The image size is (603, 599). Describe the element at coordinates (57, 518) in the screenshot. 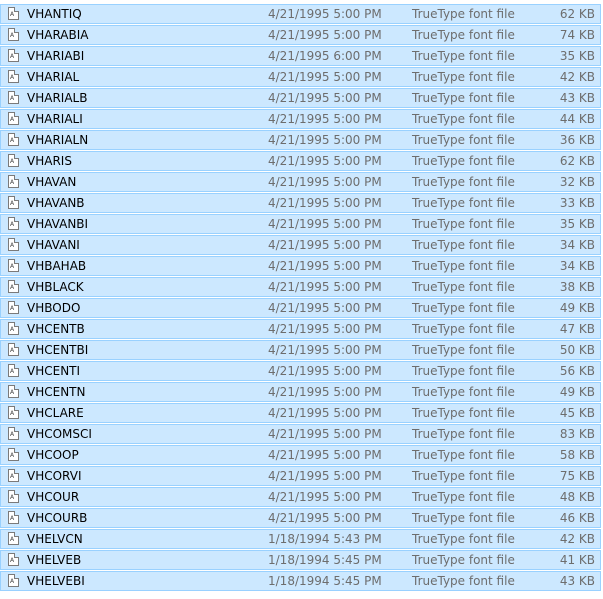

I see `file-name: VHCOURB` at that location.